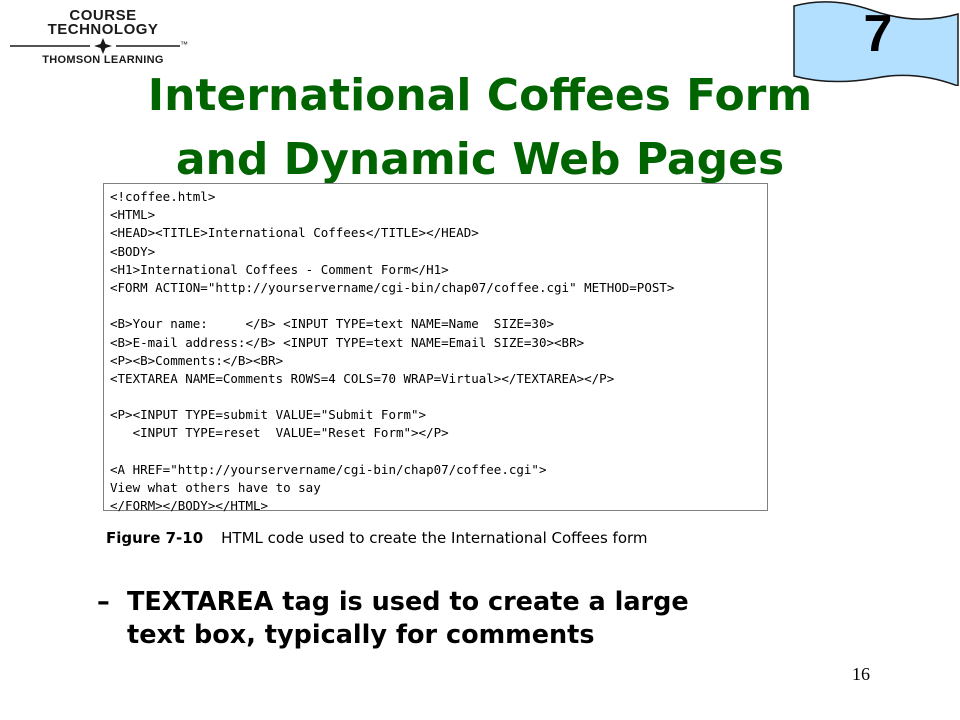 Image resolution: width=960 pixels, height=720 pixels. What do you see at coordinates (133, 251) in the screenshot?
I see `code-line: <BODY>` at bounding box center [133, 251].